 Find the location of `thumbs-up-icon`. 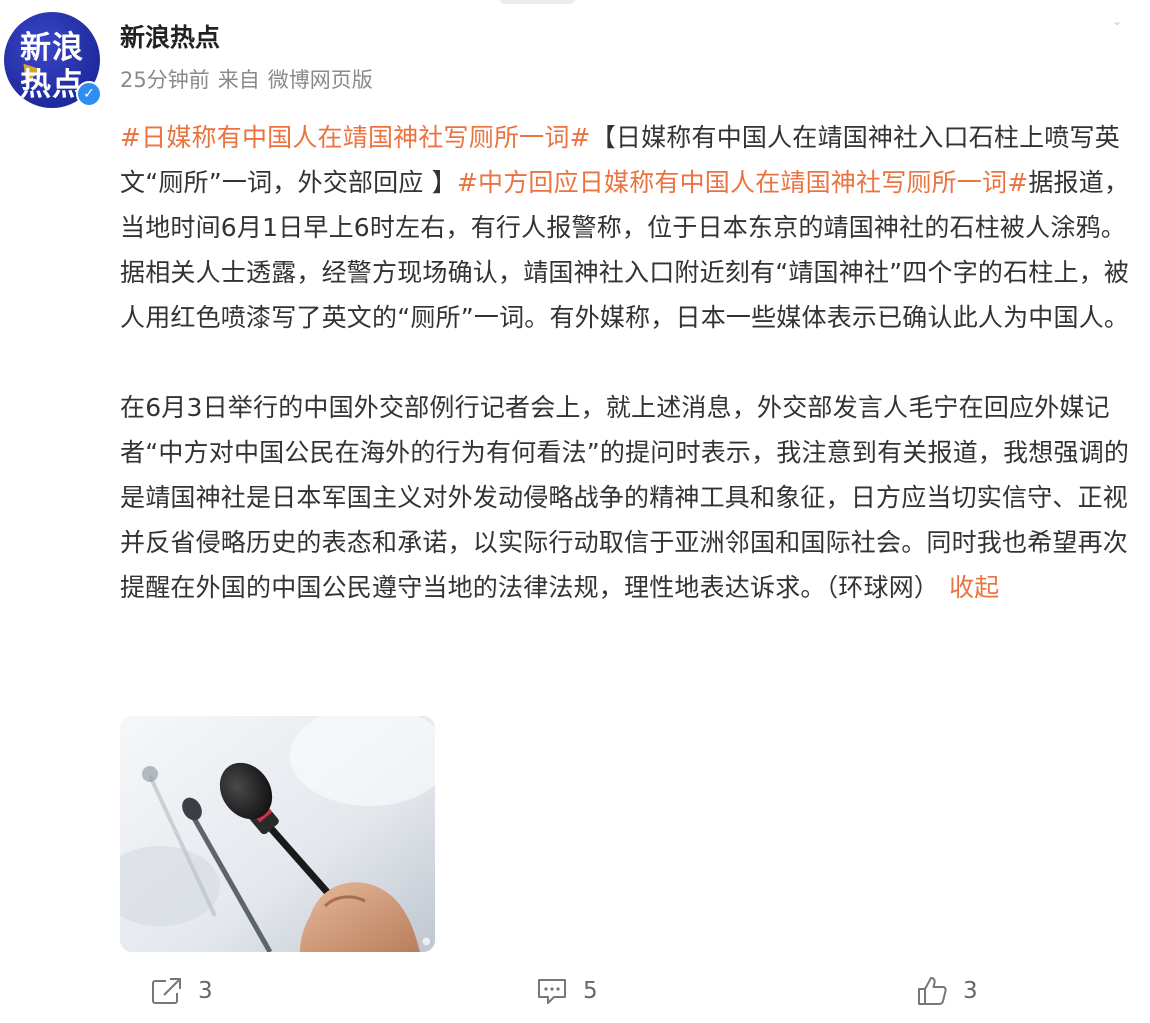

thumbs-up-icon is located at coordinates (932, 991).